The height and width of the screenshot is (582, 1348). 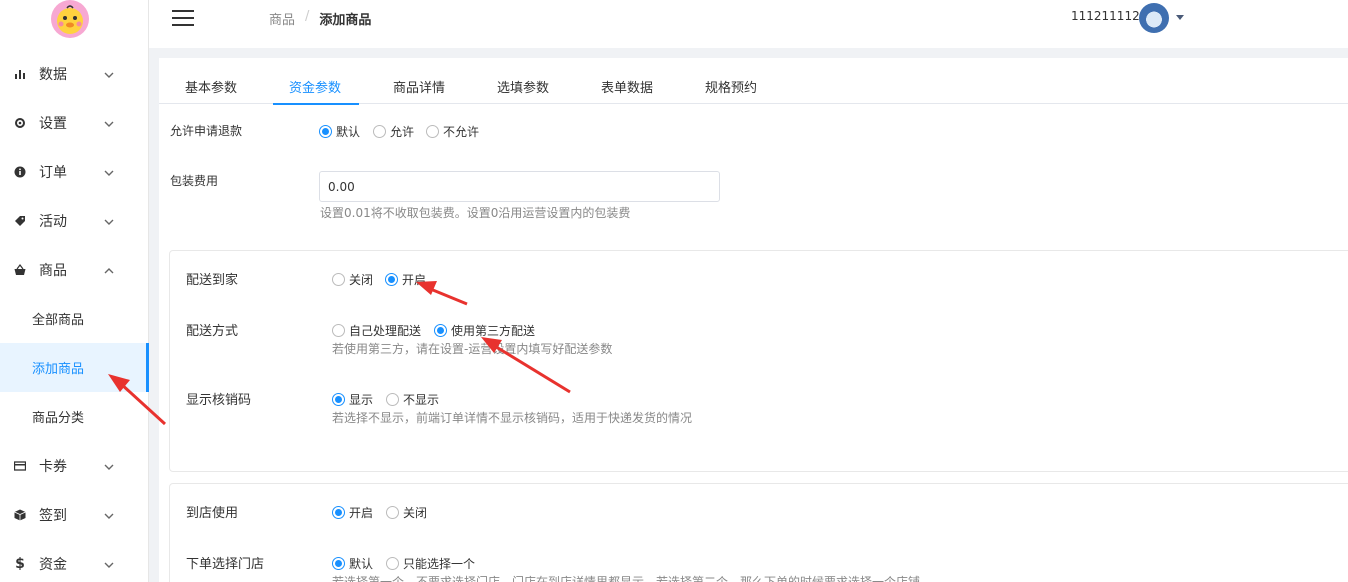 I want to click on sidebar-item-label: 商品, so click(x=53, y=270).